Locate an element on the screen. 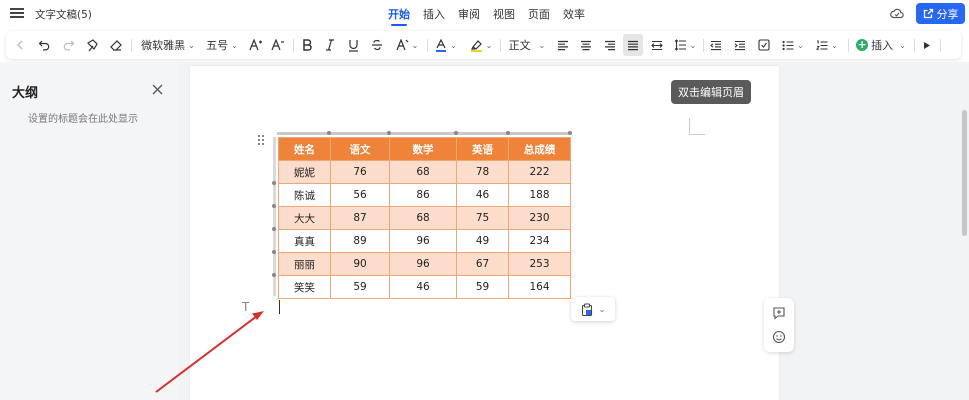 The image size is (969, 400). insert-button: + 插入 ⌄ is located at coordinates (881, 45).